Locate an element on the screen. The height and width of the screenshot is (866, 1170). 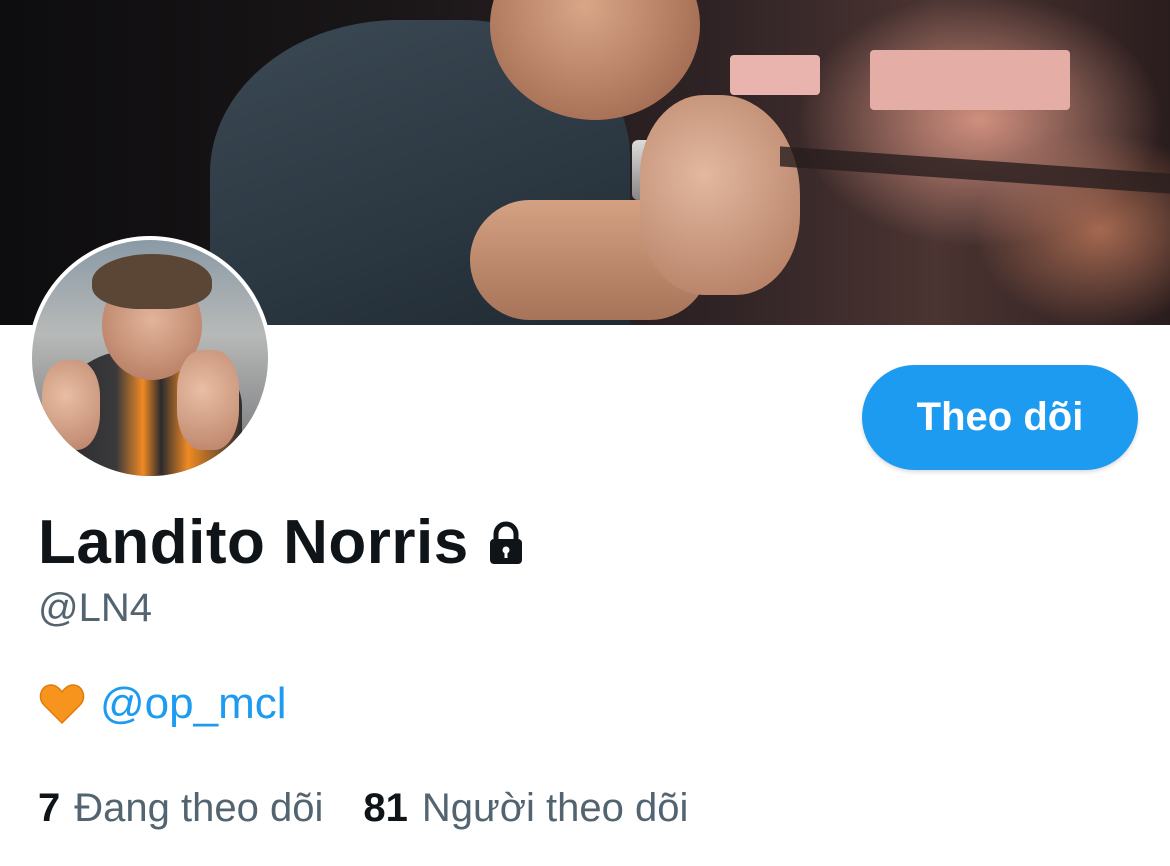
followers-count: 81 is located at coordinates (385, 808).